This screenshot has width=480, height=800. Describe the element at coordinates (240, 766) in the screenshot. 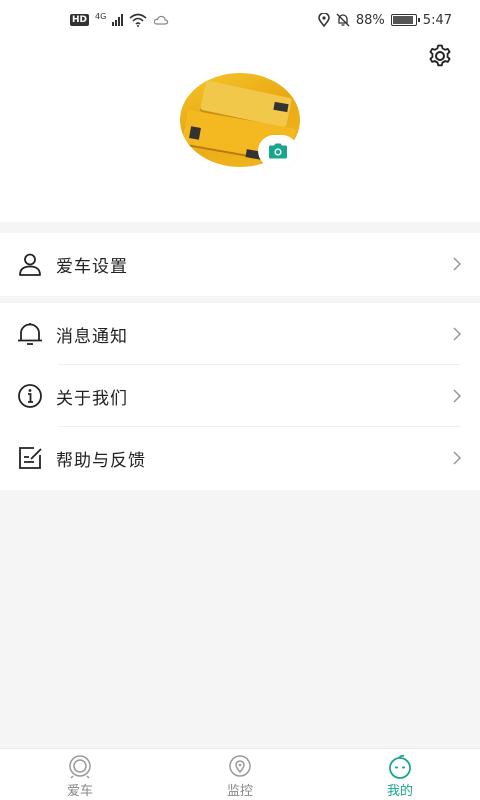

I see `monitor-icon` at that location.